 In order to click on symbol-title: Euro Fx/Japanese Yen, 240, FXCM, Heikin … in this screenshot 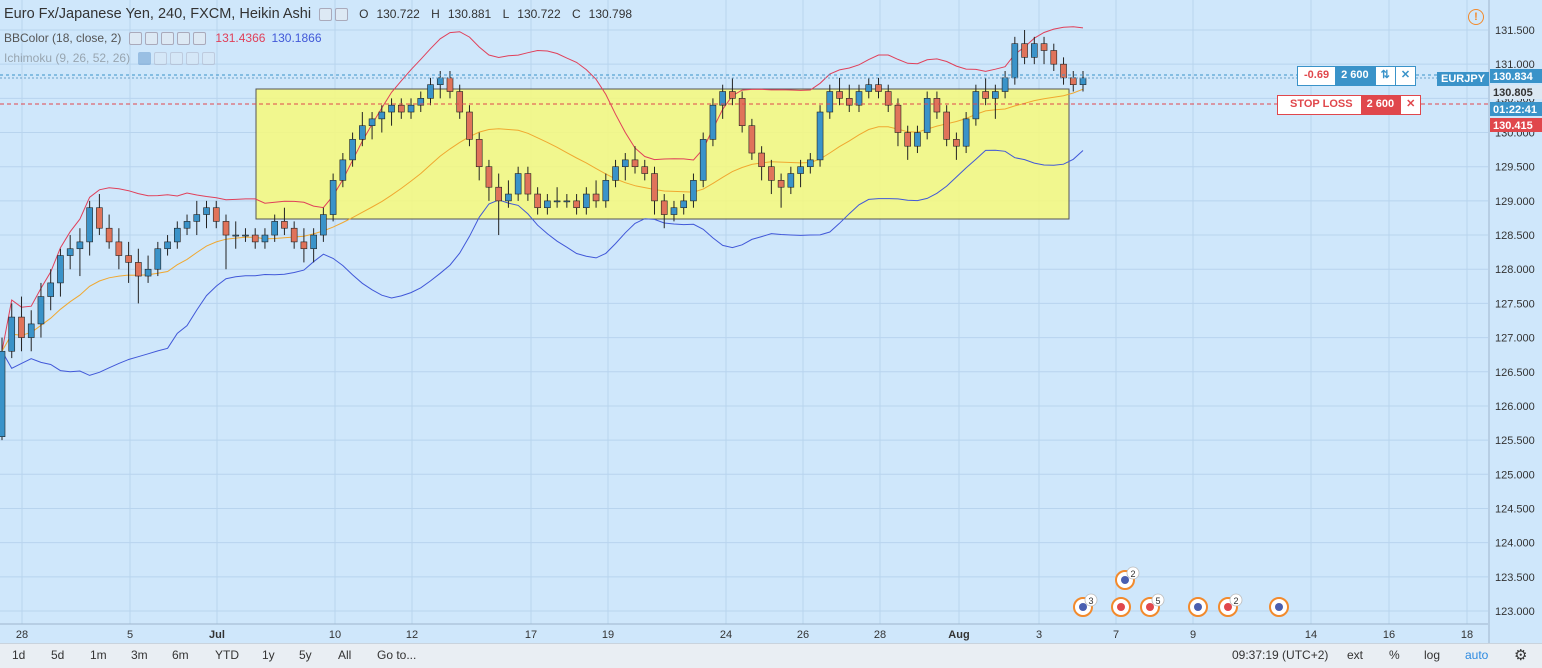, I will do `click(157, 14)`.